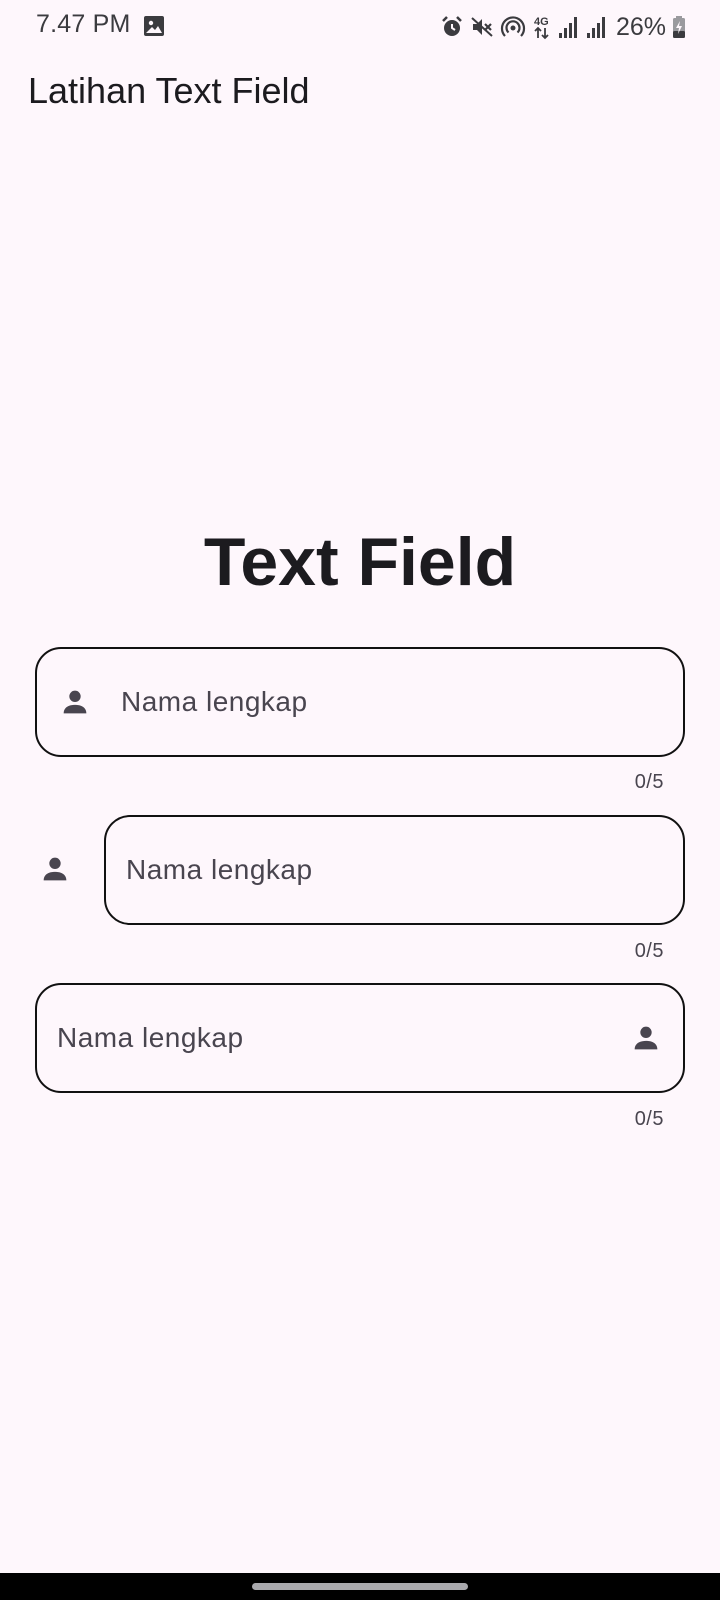  I want to click on status-time: 7.47 PM, so click(83, 24).